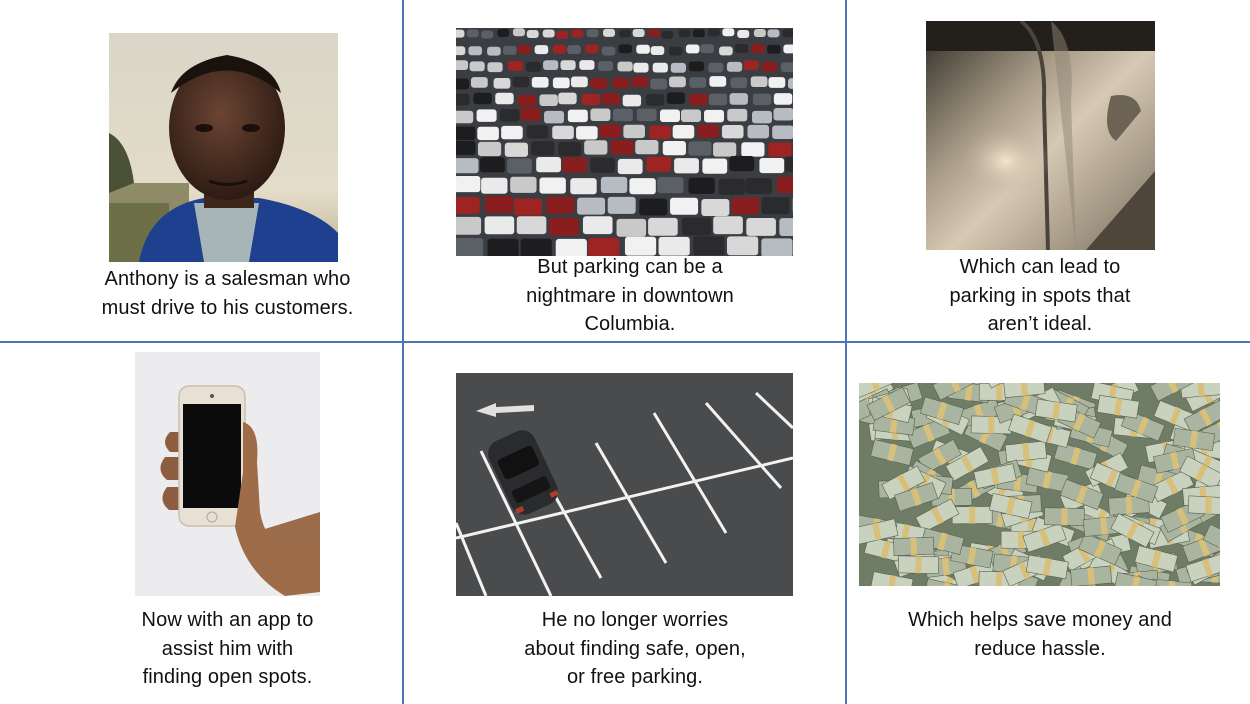  What do you see at coordinates (624, 142) in the screenshot?
I see `crowded-parking-lot-image` at bounding box center [624, 142].